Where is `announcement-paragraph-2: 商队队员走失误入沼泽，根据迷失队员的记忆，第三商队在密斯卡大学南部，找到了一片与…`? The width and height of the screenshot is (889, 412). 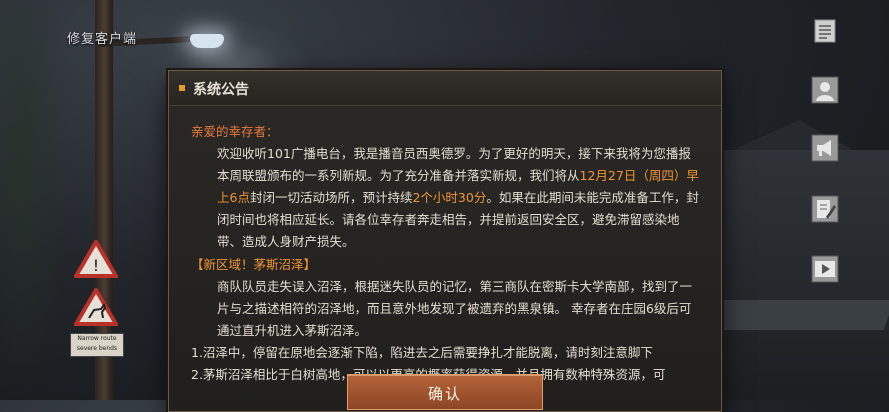 announcement-paragraph-2: 商队队员走失误入沼泽，根据迷失队员的记忆，第三商队在密斯卡大学南部，找到了一片与… is located at coordinates (455, 308).